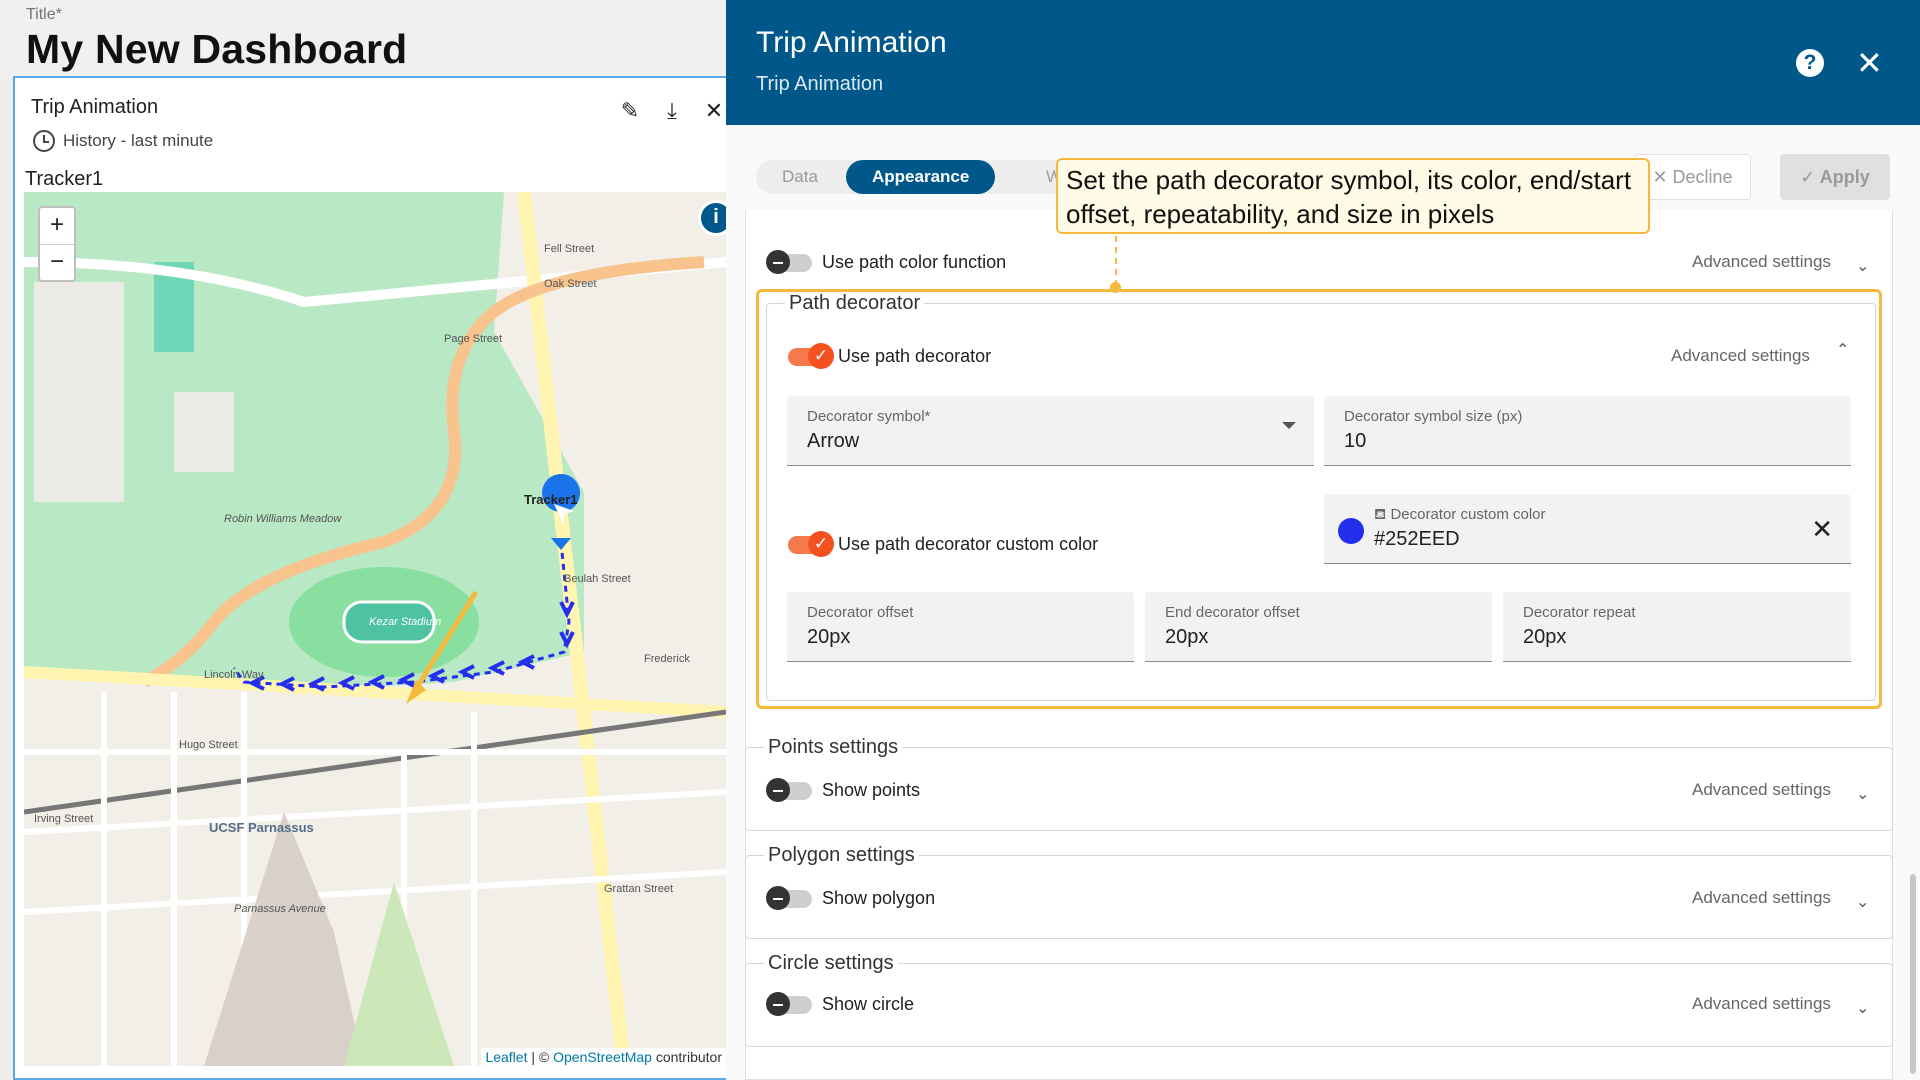 The image size is (1920, 1080). I want to click on show-points-label: Show points, so click(871, 790).